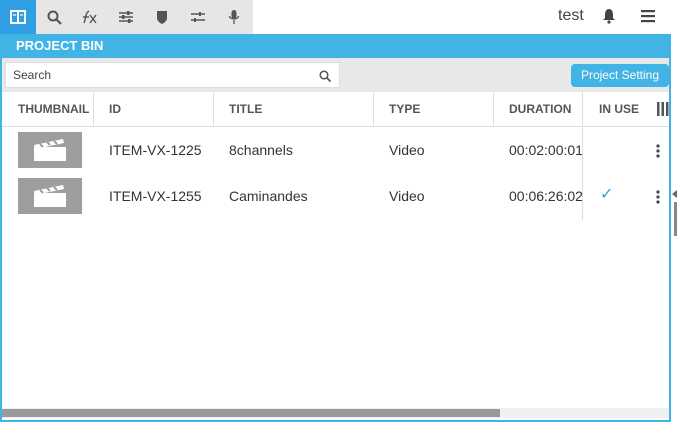 This screenshot has height=422, width=677. Describe the element at coordinates (268, 196) in the screenshot. I see `item-title: Caminandes` at that location.